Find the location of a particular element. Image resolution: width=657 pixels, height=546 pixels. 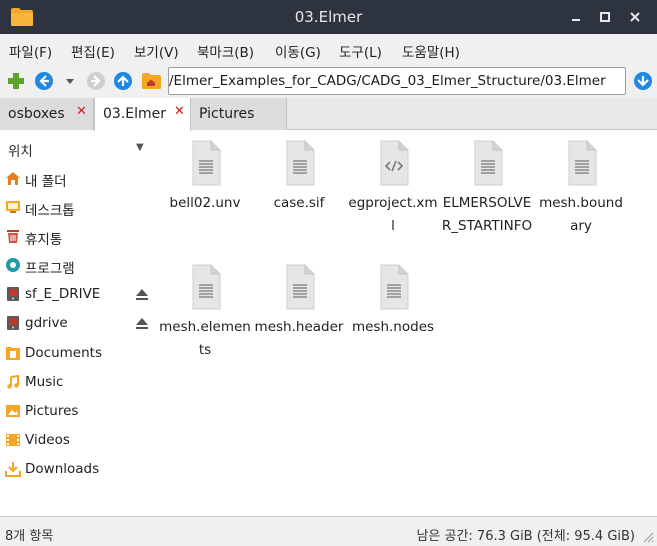

maximize-button is located at coordinates (605, 17).